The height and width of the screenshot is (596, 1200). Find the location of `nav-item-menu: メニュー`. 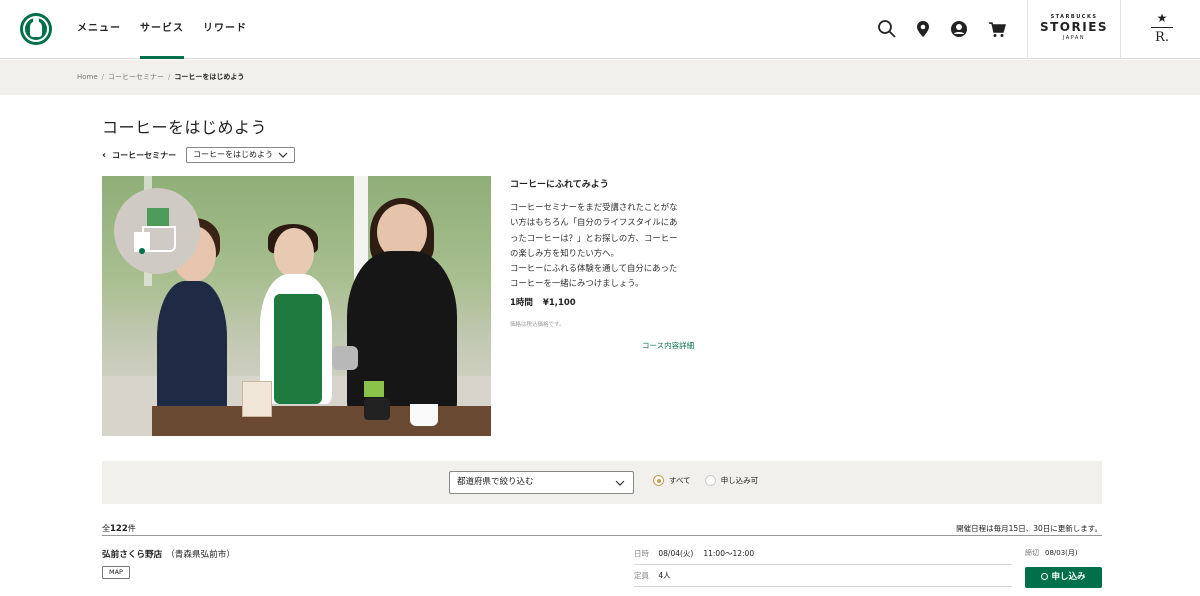

nav-item-menu: メニュー is located at coordinates (99, 29).